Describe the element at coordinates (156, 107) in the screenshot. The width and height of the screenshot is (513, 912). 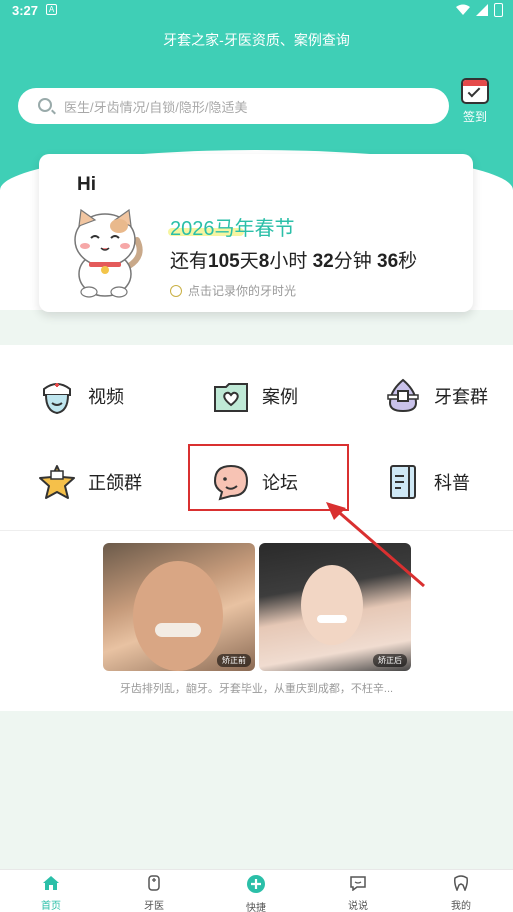
I see `search-placeholder: 医生/牙齿情况/自锁/隐形/隐适美` at that location.